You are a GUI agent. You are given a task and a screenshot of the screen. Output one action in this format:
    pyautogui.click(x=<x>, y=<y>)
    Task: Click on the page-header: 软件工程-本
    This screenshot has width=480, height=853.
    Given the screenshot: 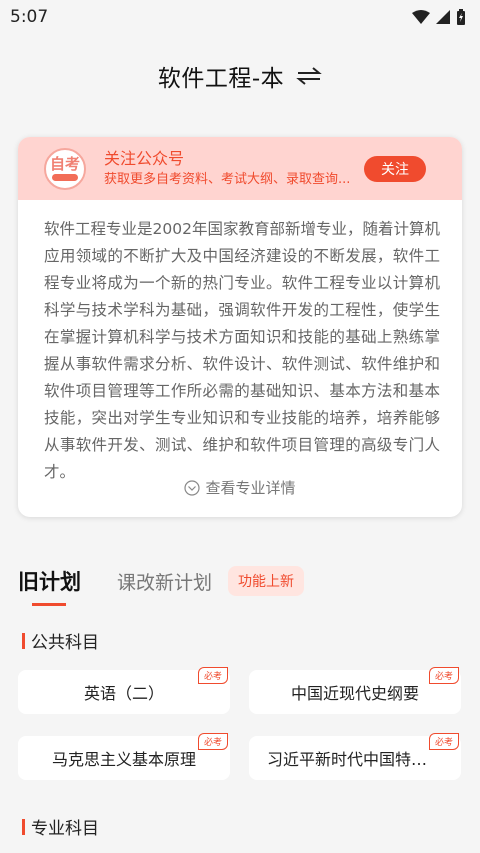 What is the action you would take?
    pyautogui.click(x=240, y=76)
    